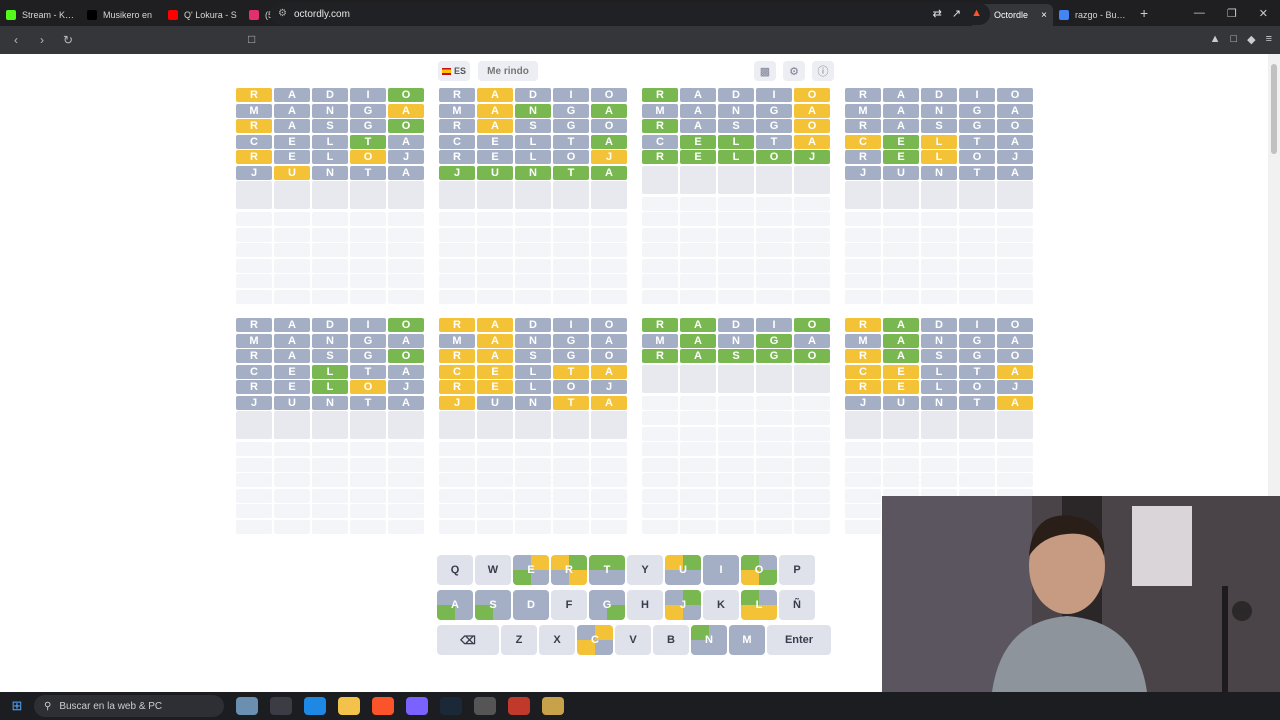 The image size is (1280, 720). I want to click on settings-app-icon, so click(485, 706).